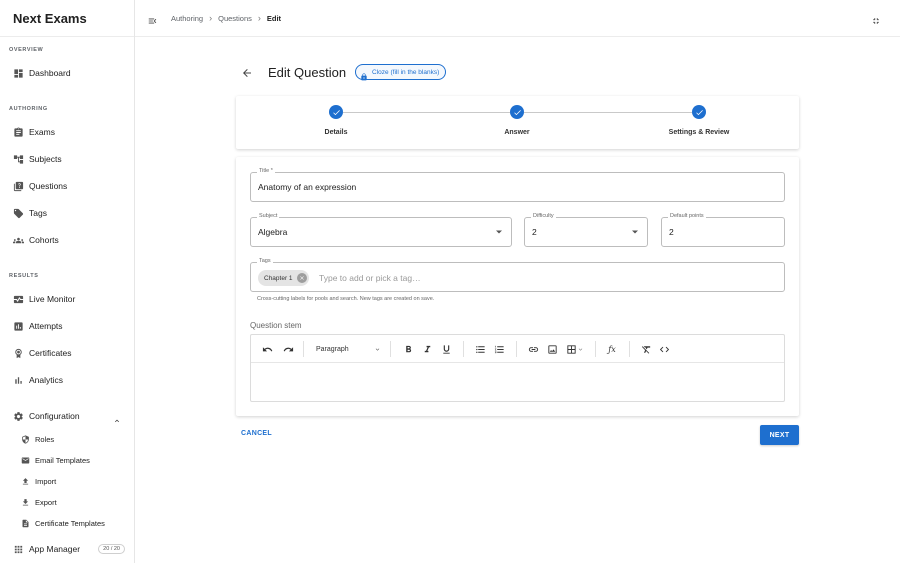 Image resolution: width=900 pixels, height=563 pixels. Describe the element at coordinates (664, 349) in the screenshot. I see `code-icon` at that location.